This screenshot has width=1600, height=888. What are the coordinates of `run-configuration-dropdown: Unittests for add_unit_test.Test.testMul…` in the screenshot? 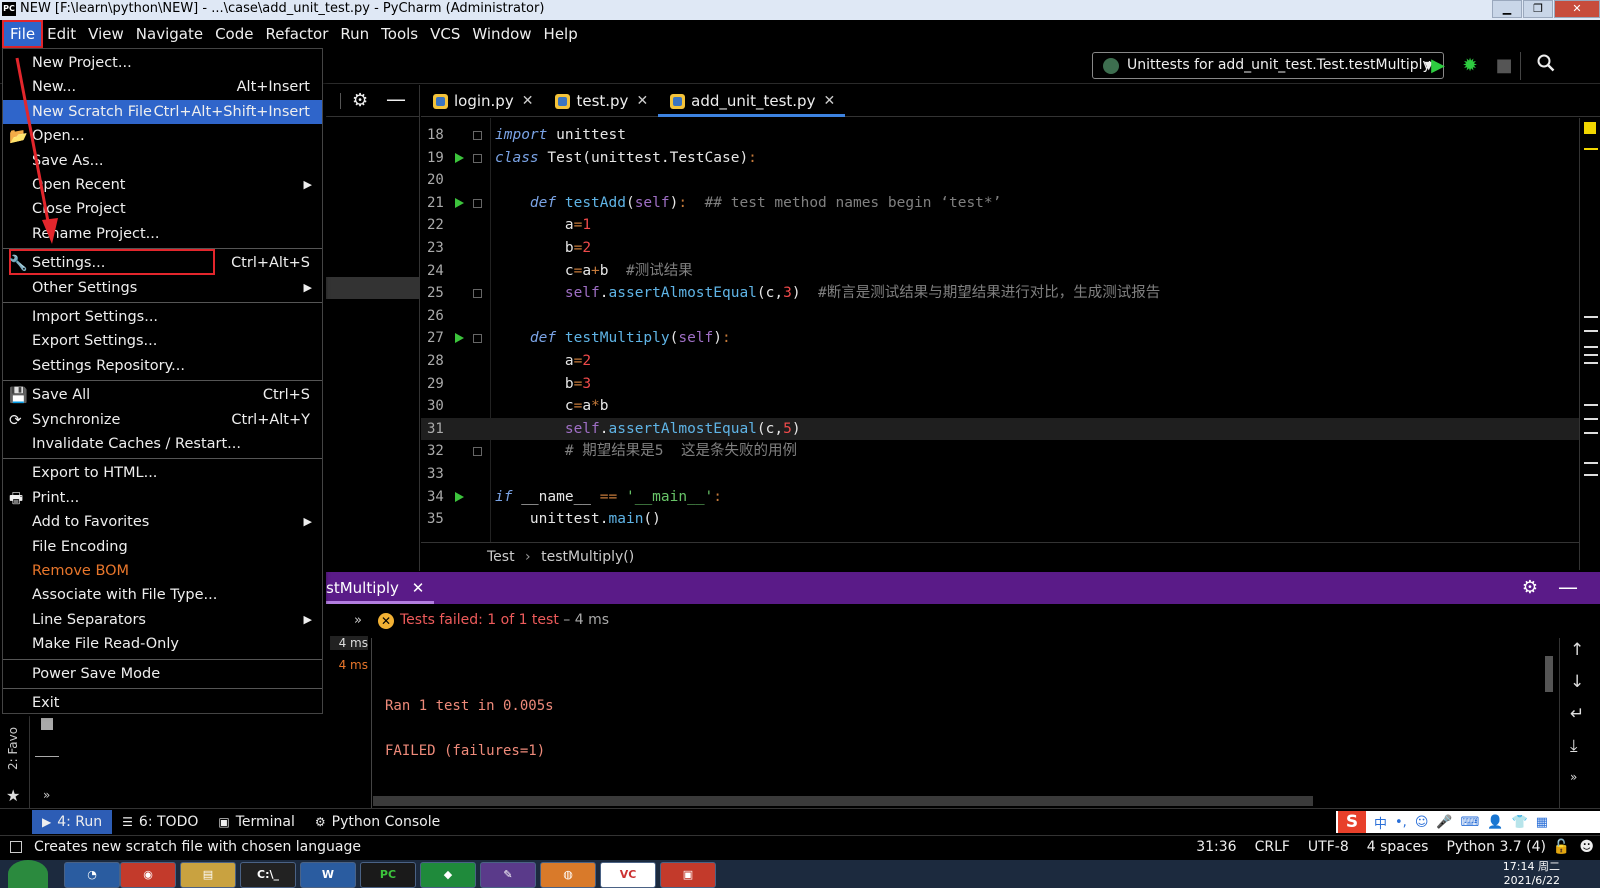 It's located at (1268, 65).